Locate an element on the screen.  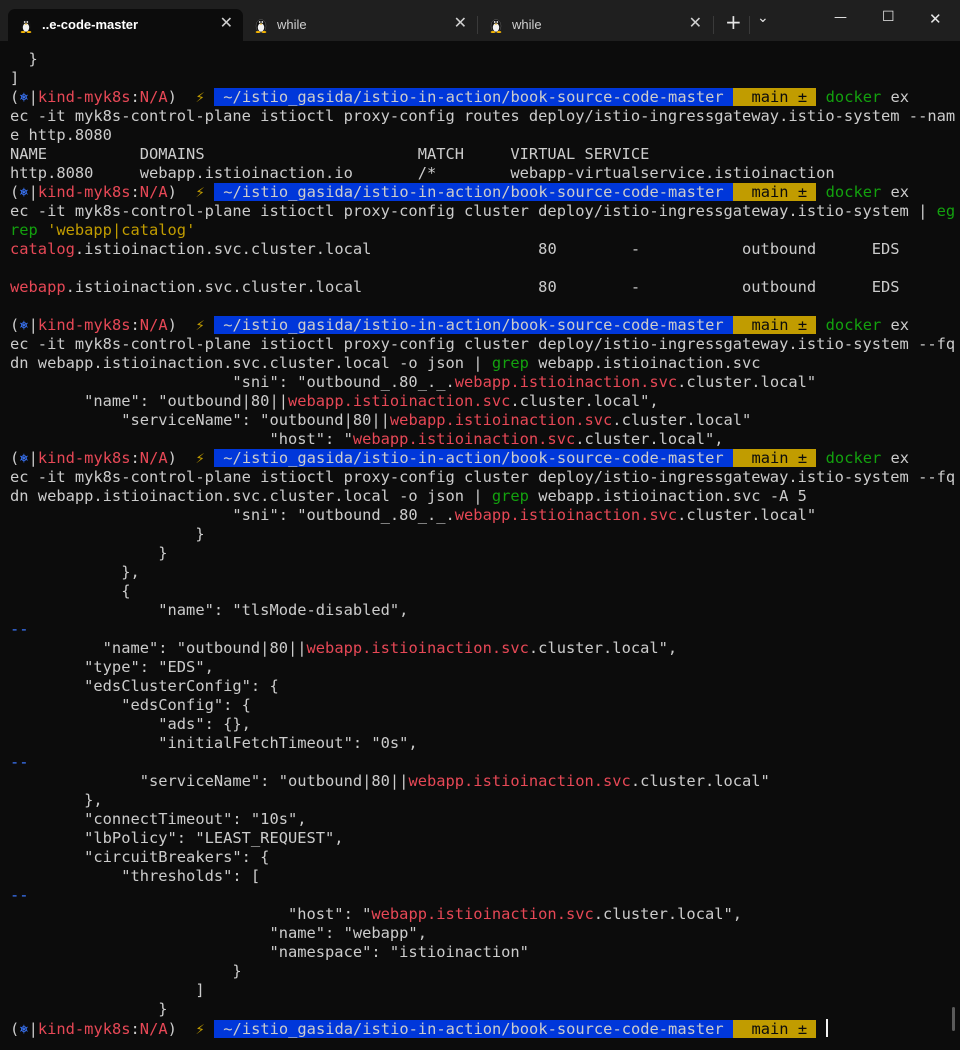
terminal-line: "name": "webapp", is located at coordinates (218, 933).